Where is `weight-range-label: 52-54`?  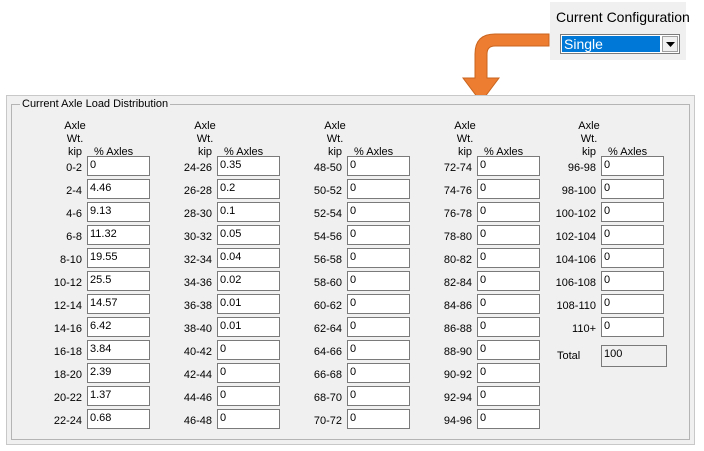
weight-range-label: 52-54 is located at coordinates (327, 214).